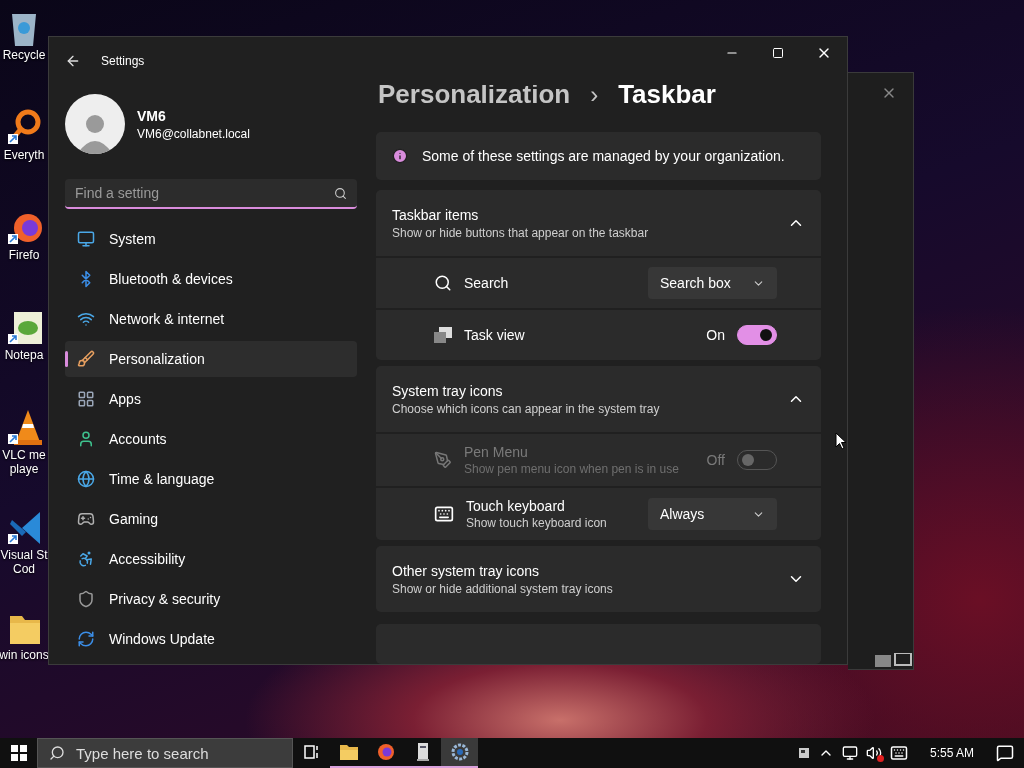 Image resolution: width=1024 pixels, height=768 pixels. I want to click on clock: 5:55 AM, so click(951, 753).